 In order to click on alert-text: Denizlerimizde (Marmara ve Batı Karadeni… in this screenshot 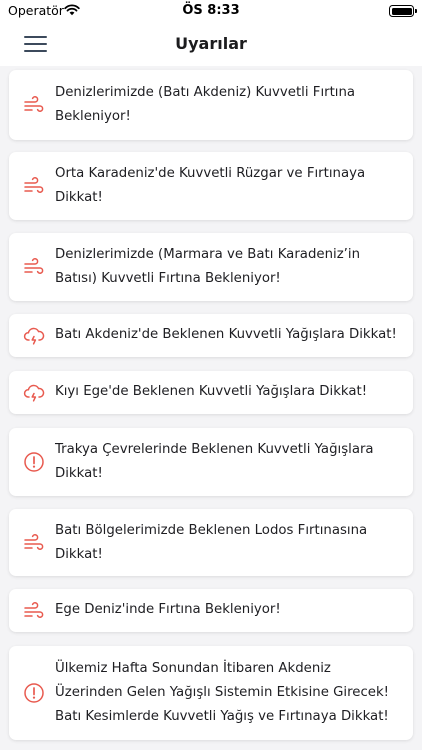, I will do `click(208, 266)`.